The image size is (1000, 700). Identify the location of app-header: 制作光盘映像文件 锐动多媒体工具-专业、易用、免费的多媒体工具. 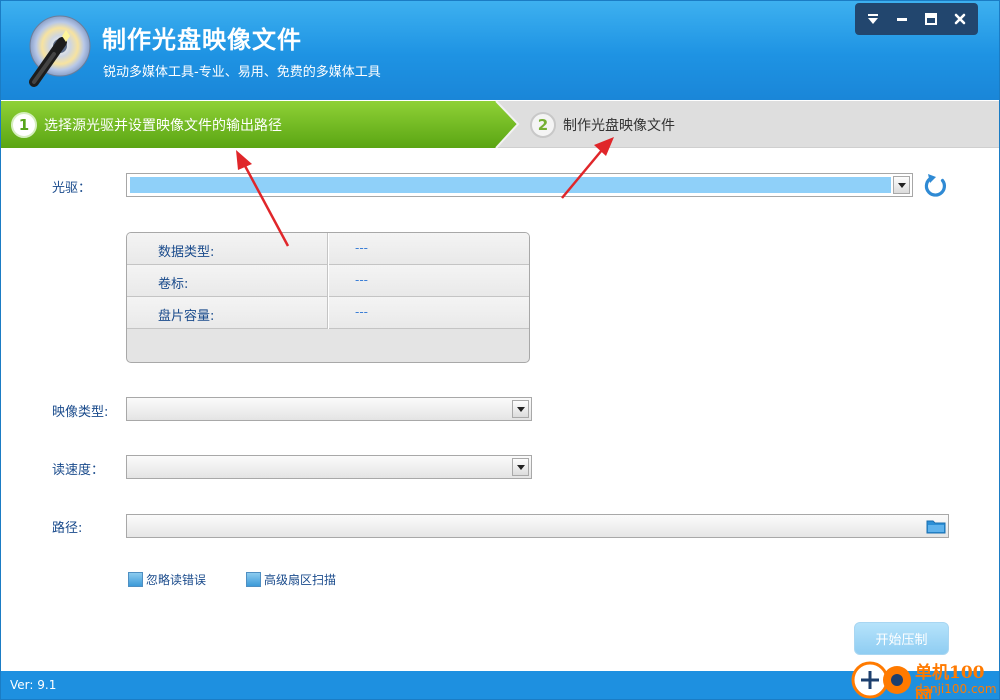
(500, 50).